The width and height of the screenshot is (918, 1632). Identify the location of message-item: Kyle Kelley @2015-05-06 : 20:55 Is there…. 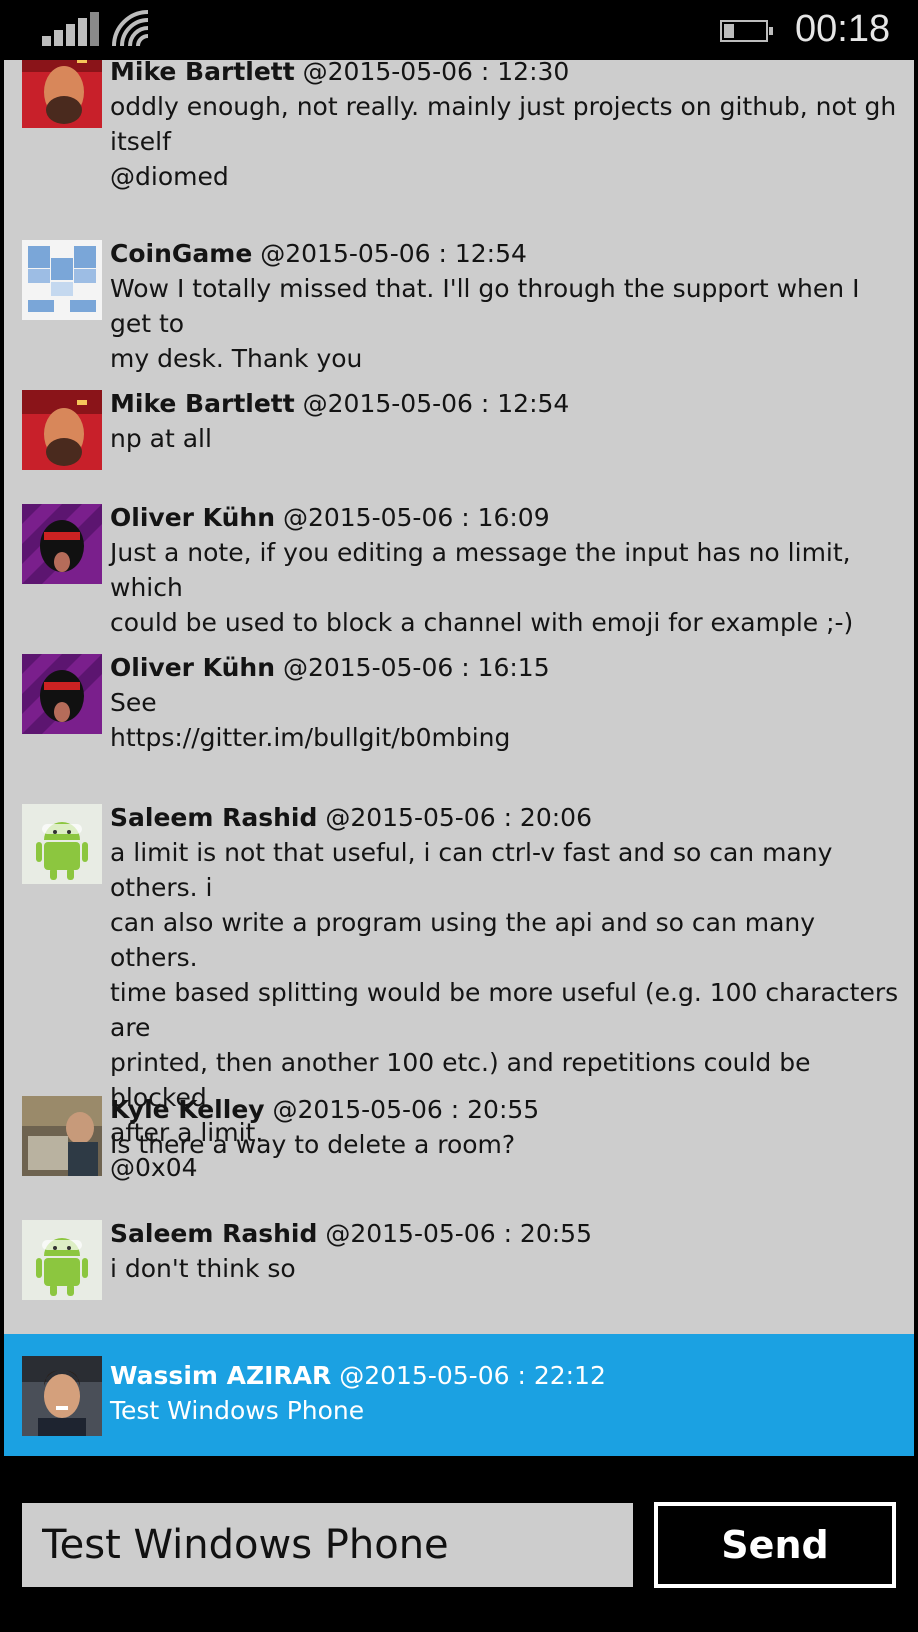
(459, 1148).